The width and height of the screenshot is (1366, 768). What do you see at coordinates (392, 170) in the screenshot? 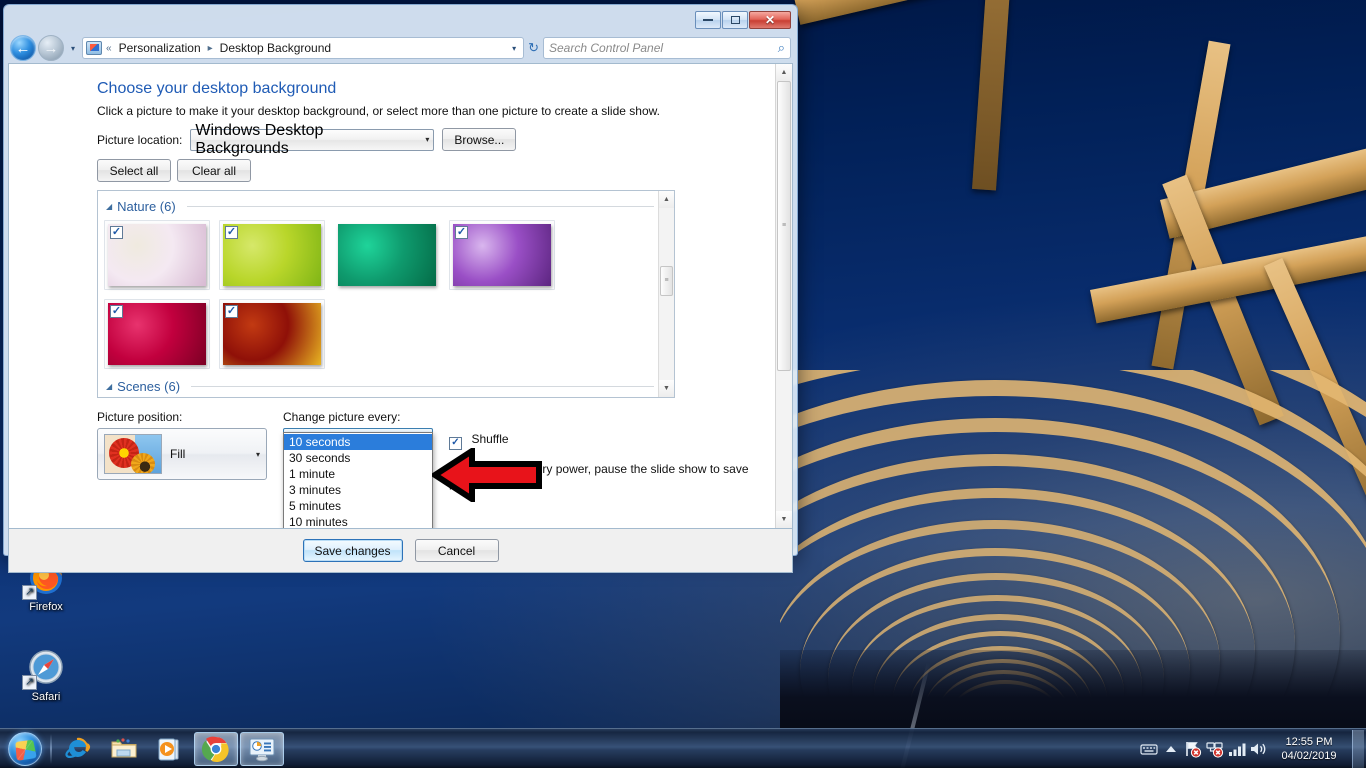
I see `selection-buttons-row: Select all Clear all` at bounding box center [392, 170].